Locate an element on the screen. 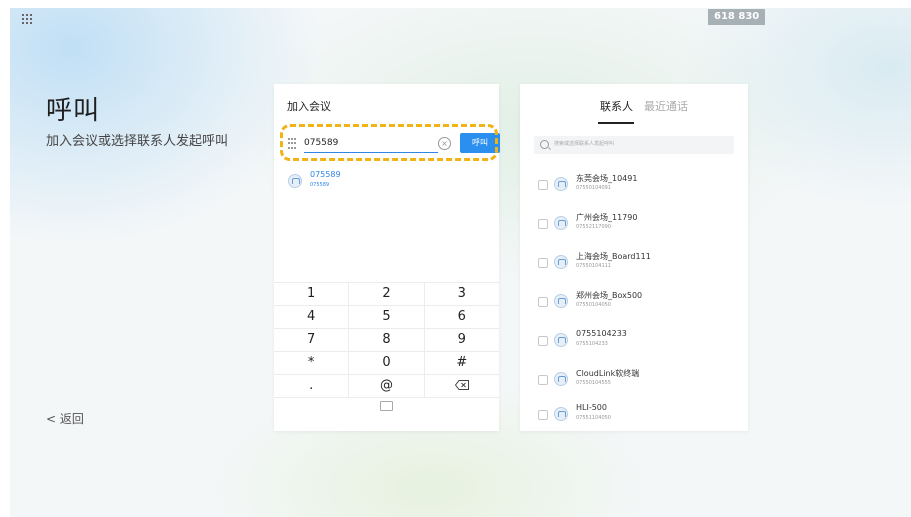 Image resolution: width=911 pixels, height=517 pixels. key-3: 3 is located at coordinates (461, 294).